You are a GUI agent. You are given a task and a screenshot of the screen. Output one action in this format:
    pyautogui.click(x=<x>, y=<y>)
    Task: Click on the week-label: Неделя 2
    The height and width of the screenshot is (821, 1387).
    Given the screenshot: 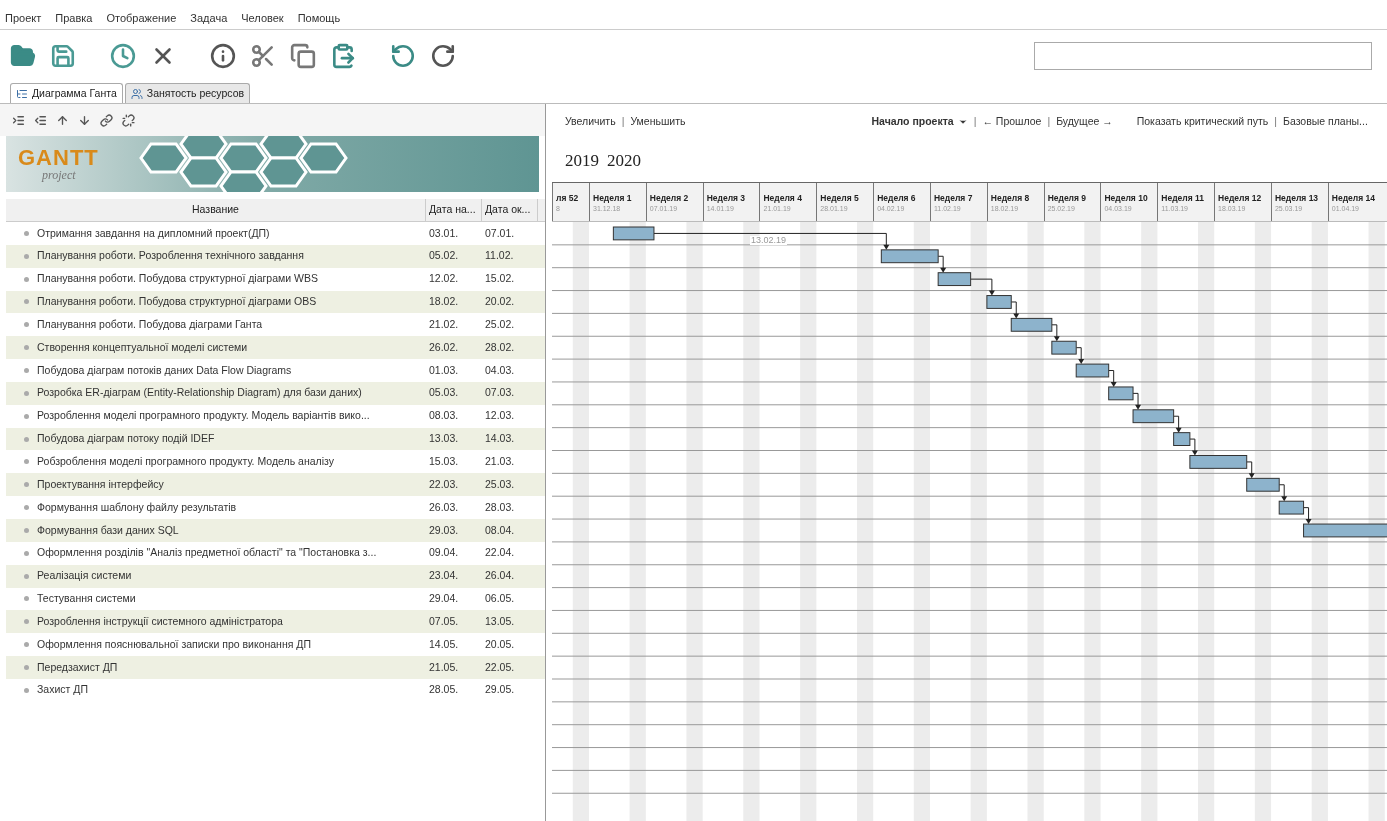 What is the action you would take?
    pyautogui.click(x=669, y=198)
    